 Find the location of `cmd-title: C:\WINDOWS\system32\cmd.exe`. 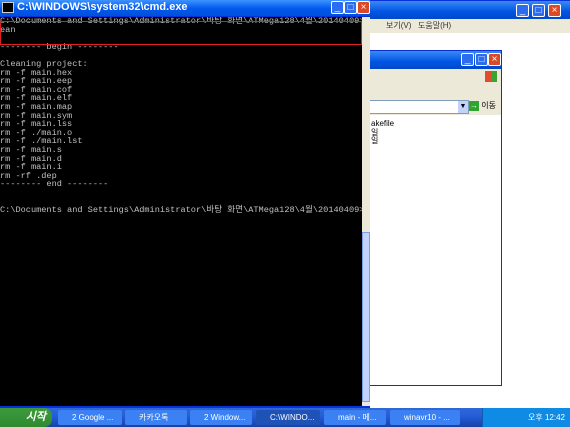

cmd-title: C:\WINDOWS\system32\cmd.exe is located at coordinates (102, 7).